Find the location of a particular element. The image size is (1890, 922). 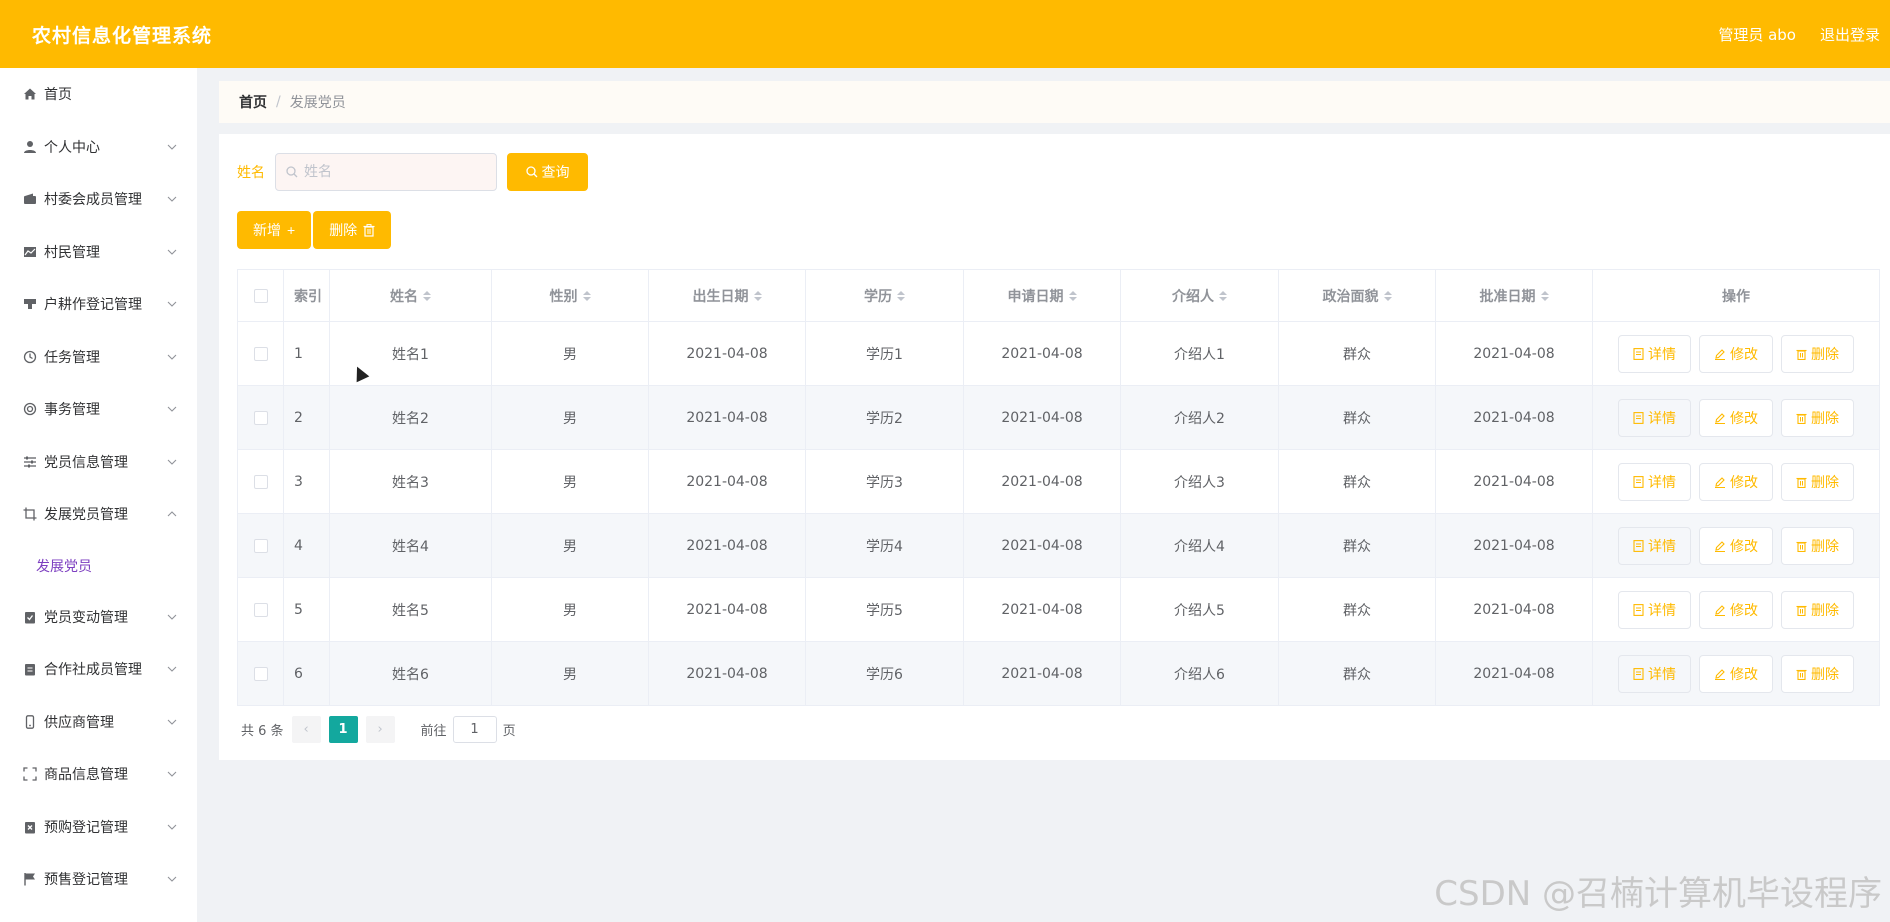

sidebar-item-label: 村民管理 is located at coordinates (72, 252).